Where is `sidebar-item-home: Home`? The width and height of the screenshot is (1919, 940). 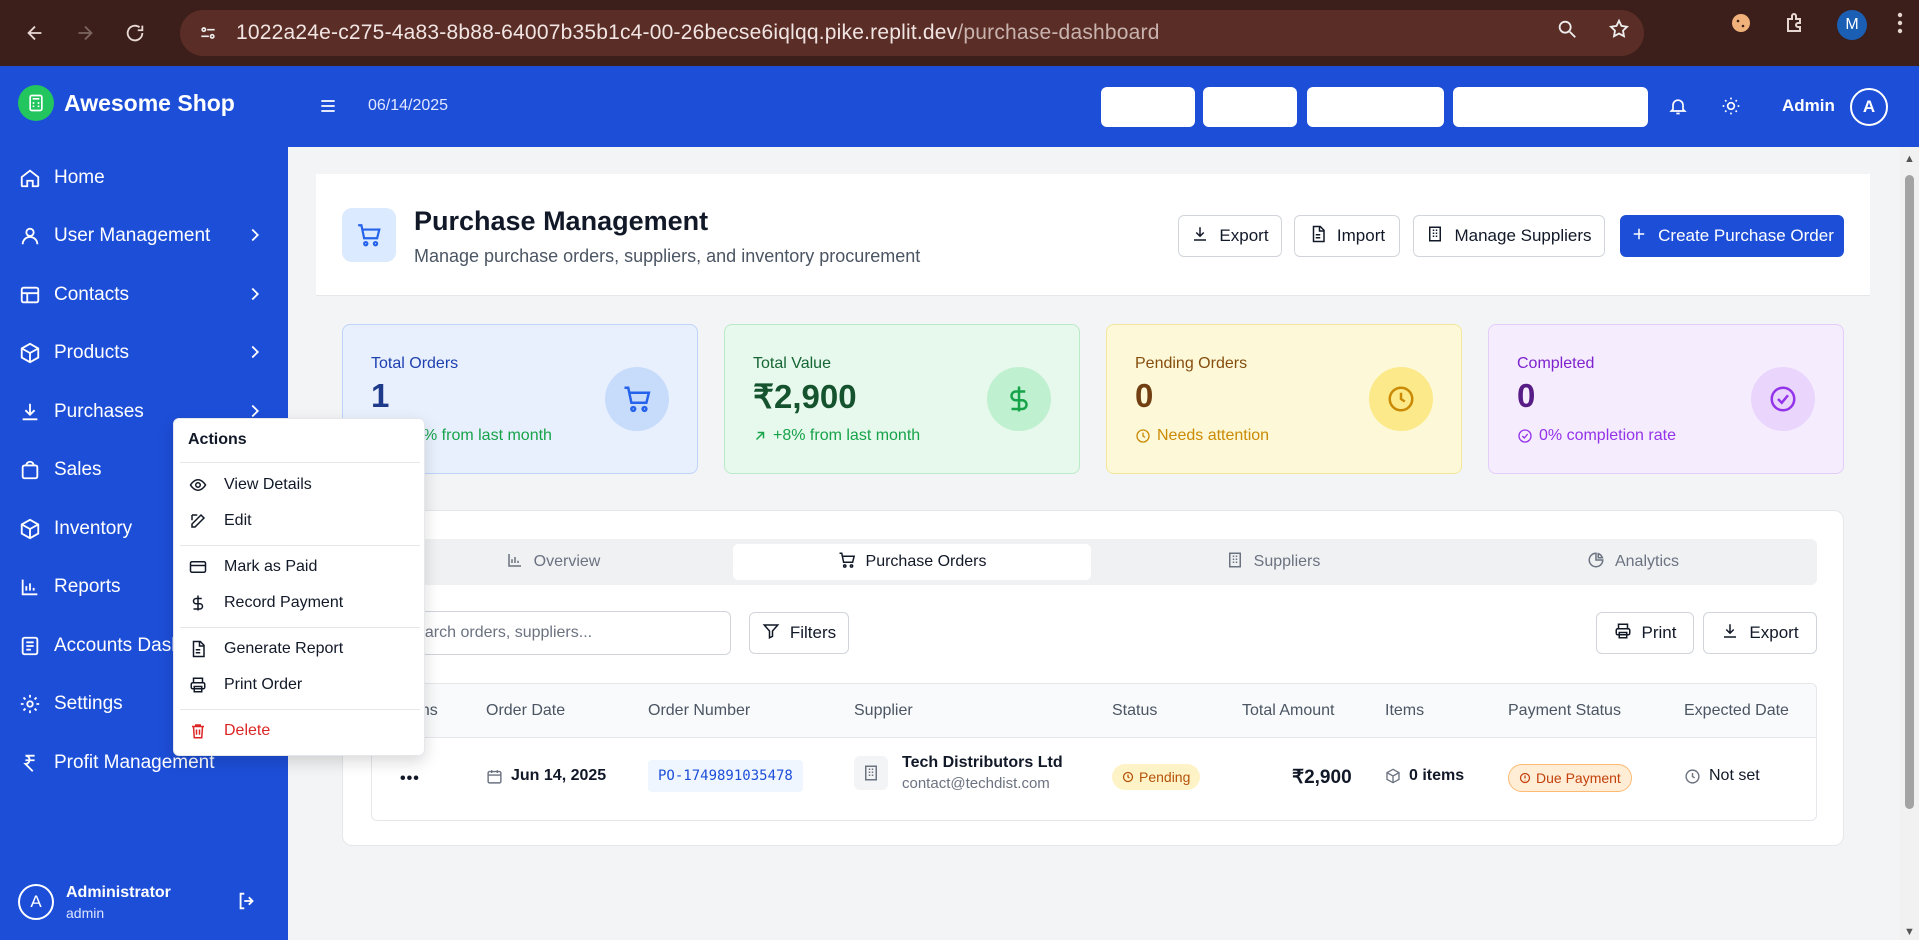
sidebar-item-home: Home is located at coordinates (144, 178).